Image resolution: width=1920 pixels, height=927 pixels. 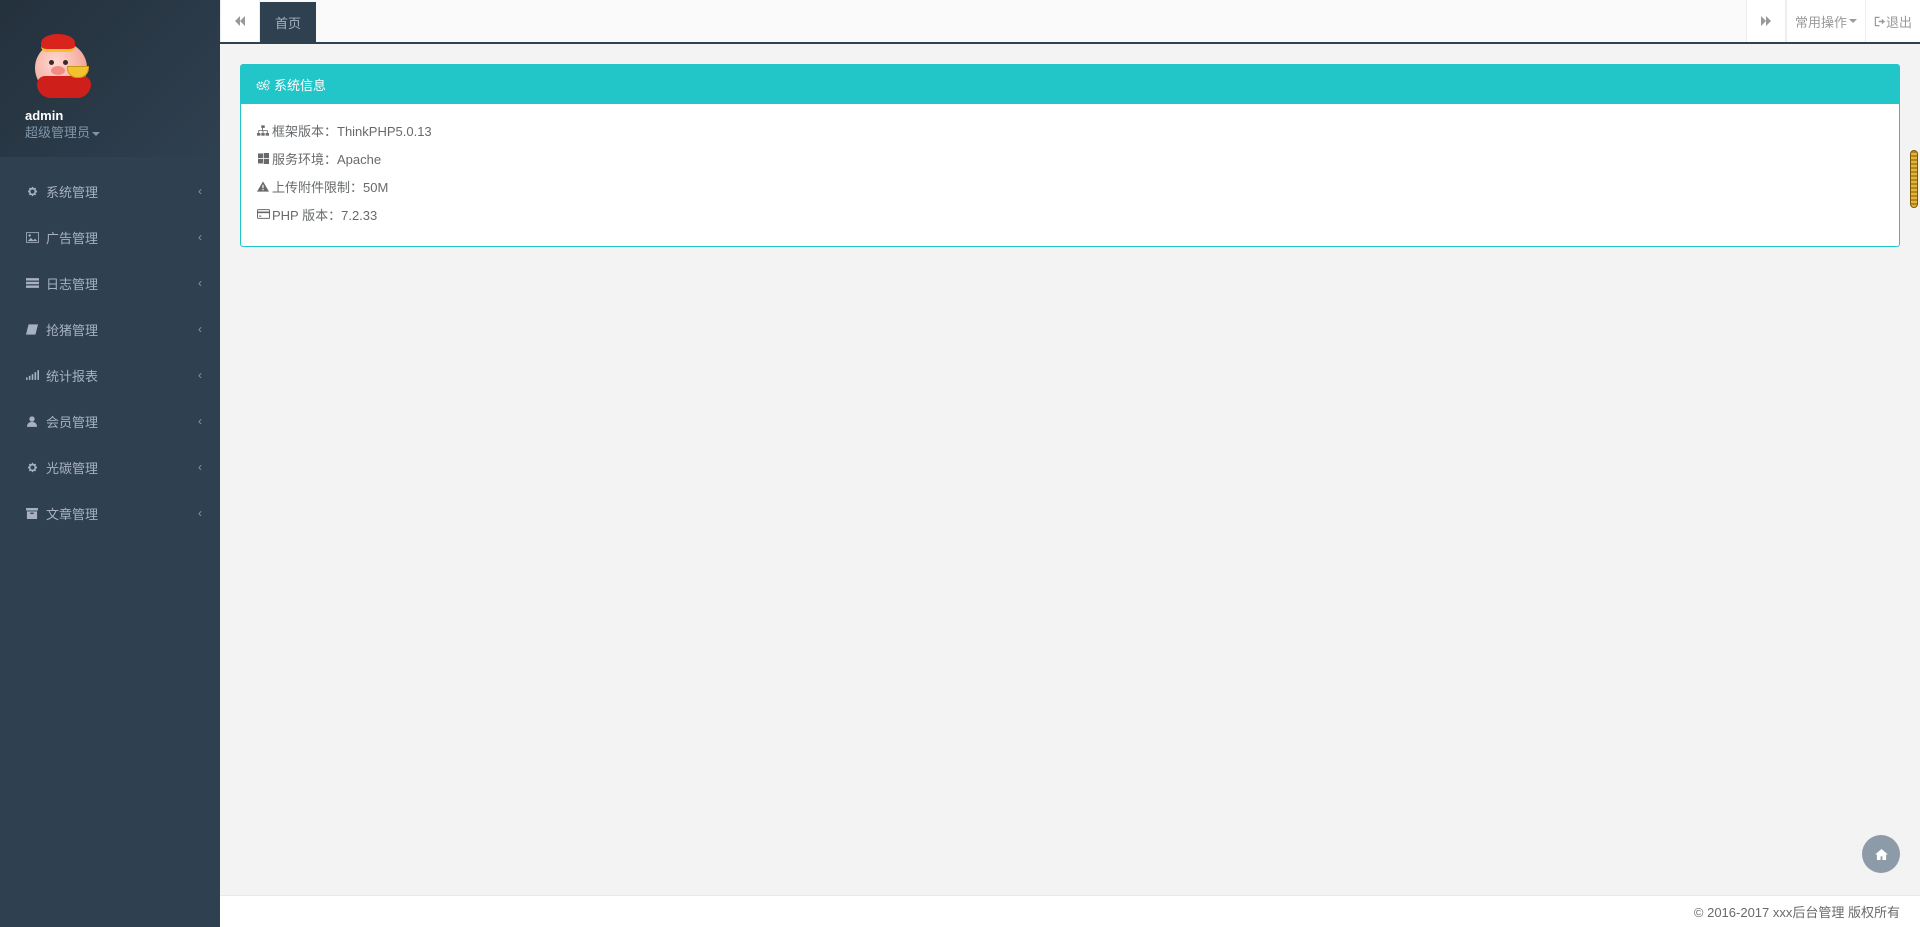 What do you see at coordinates (61, 66) in the screenshot?
I see `avatar` at bounding box center [61, 66].